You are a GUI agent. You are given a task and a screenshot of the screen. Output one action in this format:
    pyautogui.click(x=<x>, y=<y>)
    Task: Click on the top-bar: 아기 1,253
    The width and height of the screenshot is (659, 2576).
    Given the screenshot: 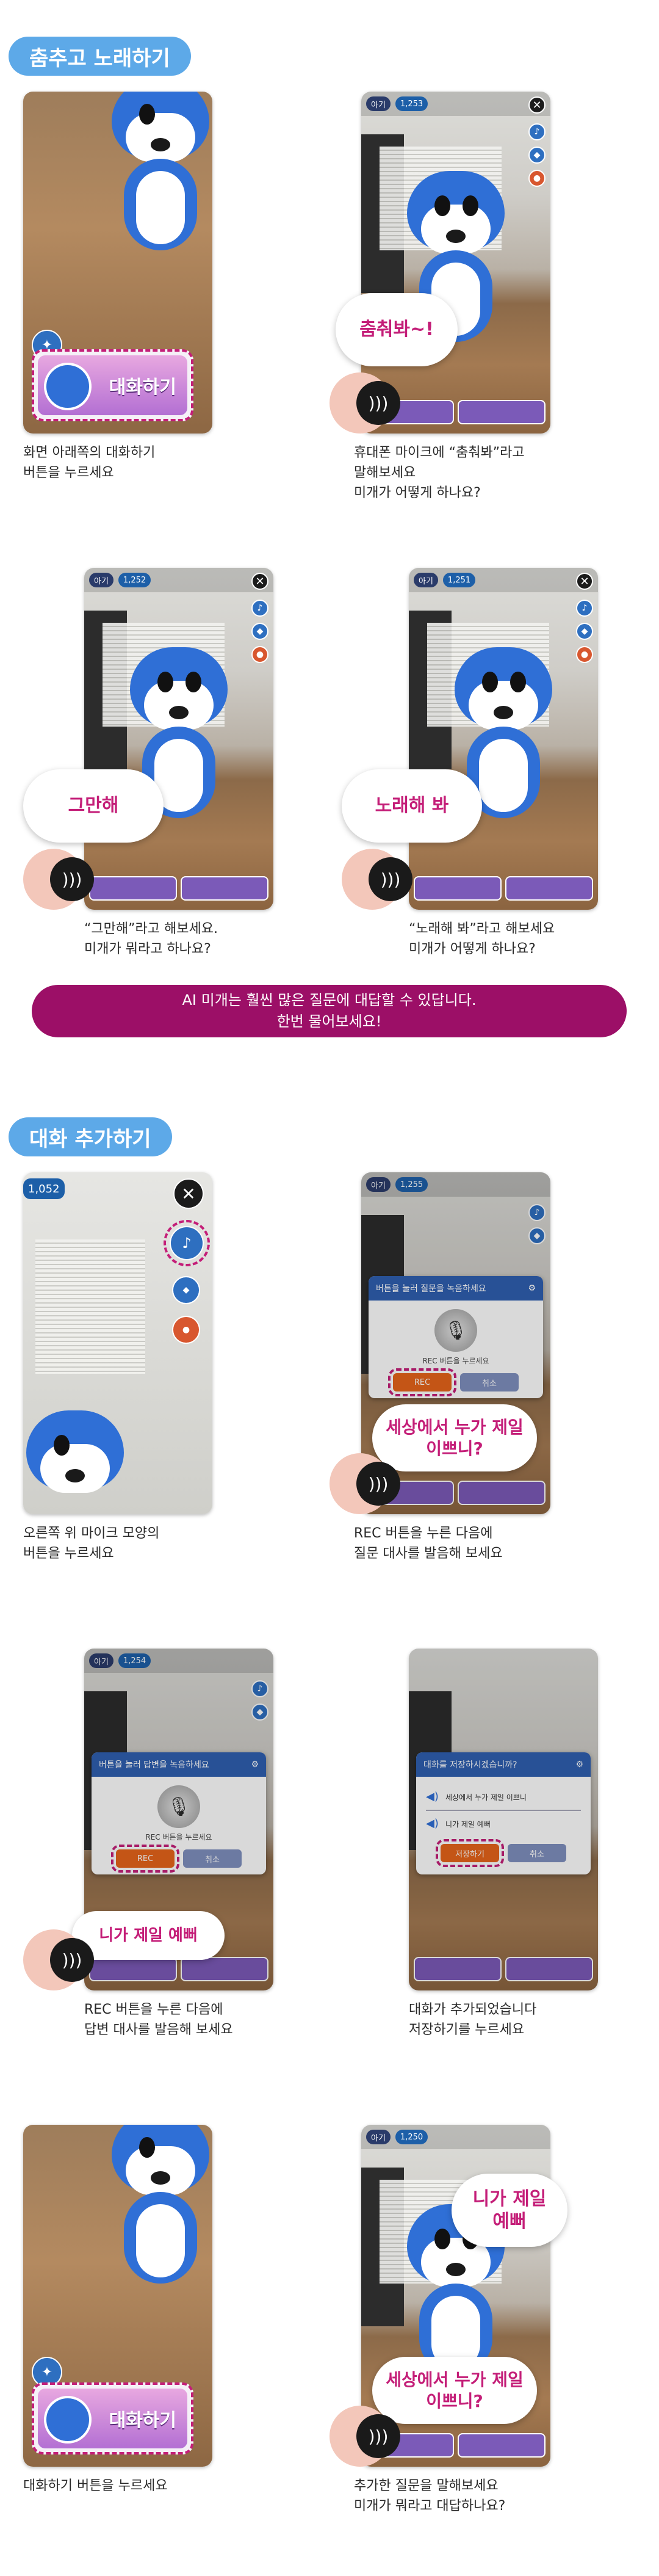 What is the action you would take?
    pyautogui.click(x=455, y=104)
    